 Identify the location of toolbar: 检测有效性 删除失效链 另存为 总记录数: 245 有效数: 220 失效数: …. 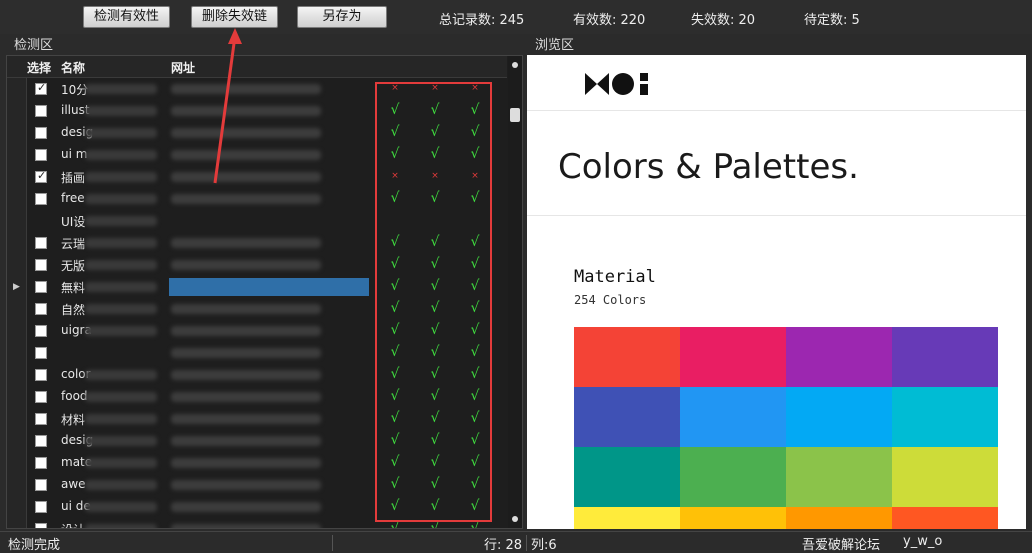
(516, 17).